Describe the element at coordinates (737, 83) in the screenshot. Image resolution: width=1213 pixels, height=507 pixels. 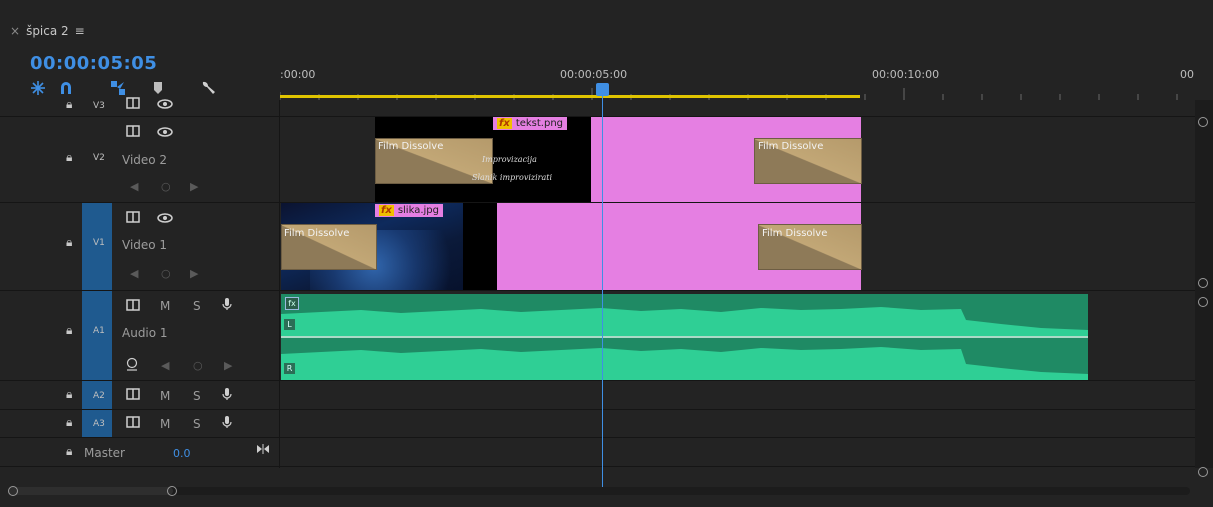
I see `time-ruler: :00:00 00:00:05:00 00:00:10:00 00` at that location.